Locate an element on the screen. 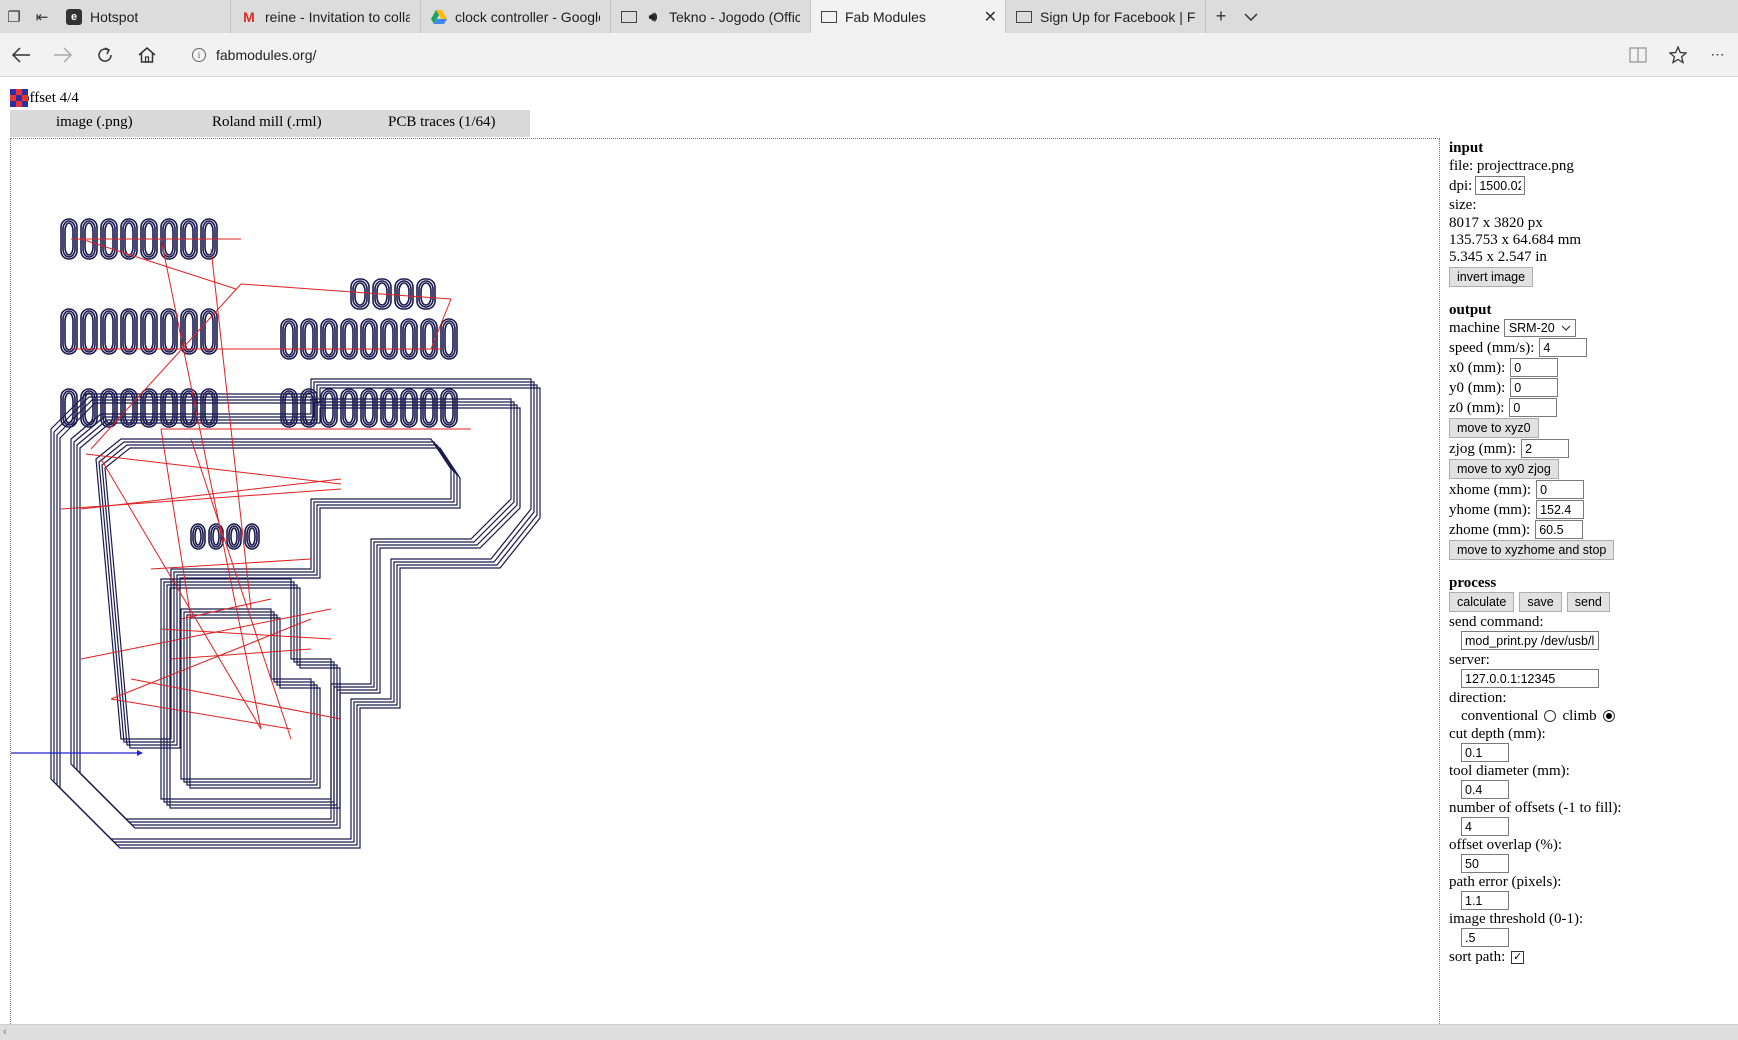 The width and height of the screenshot is (1738, 1040). yhome-input is located at coordinates (1560, 509).